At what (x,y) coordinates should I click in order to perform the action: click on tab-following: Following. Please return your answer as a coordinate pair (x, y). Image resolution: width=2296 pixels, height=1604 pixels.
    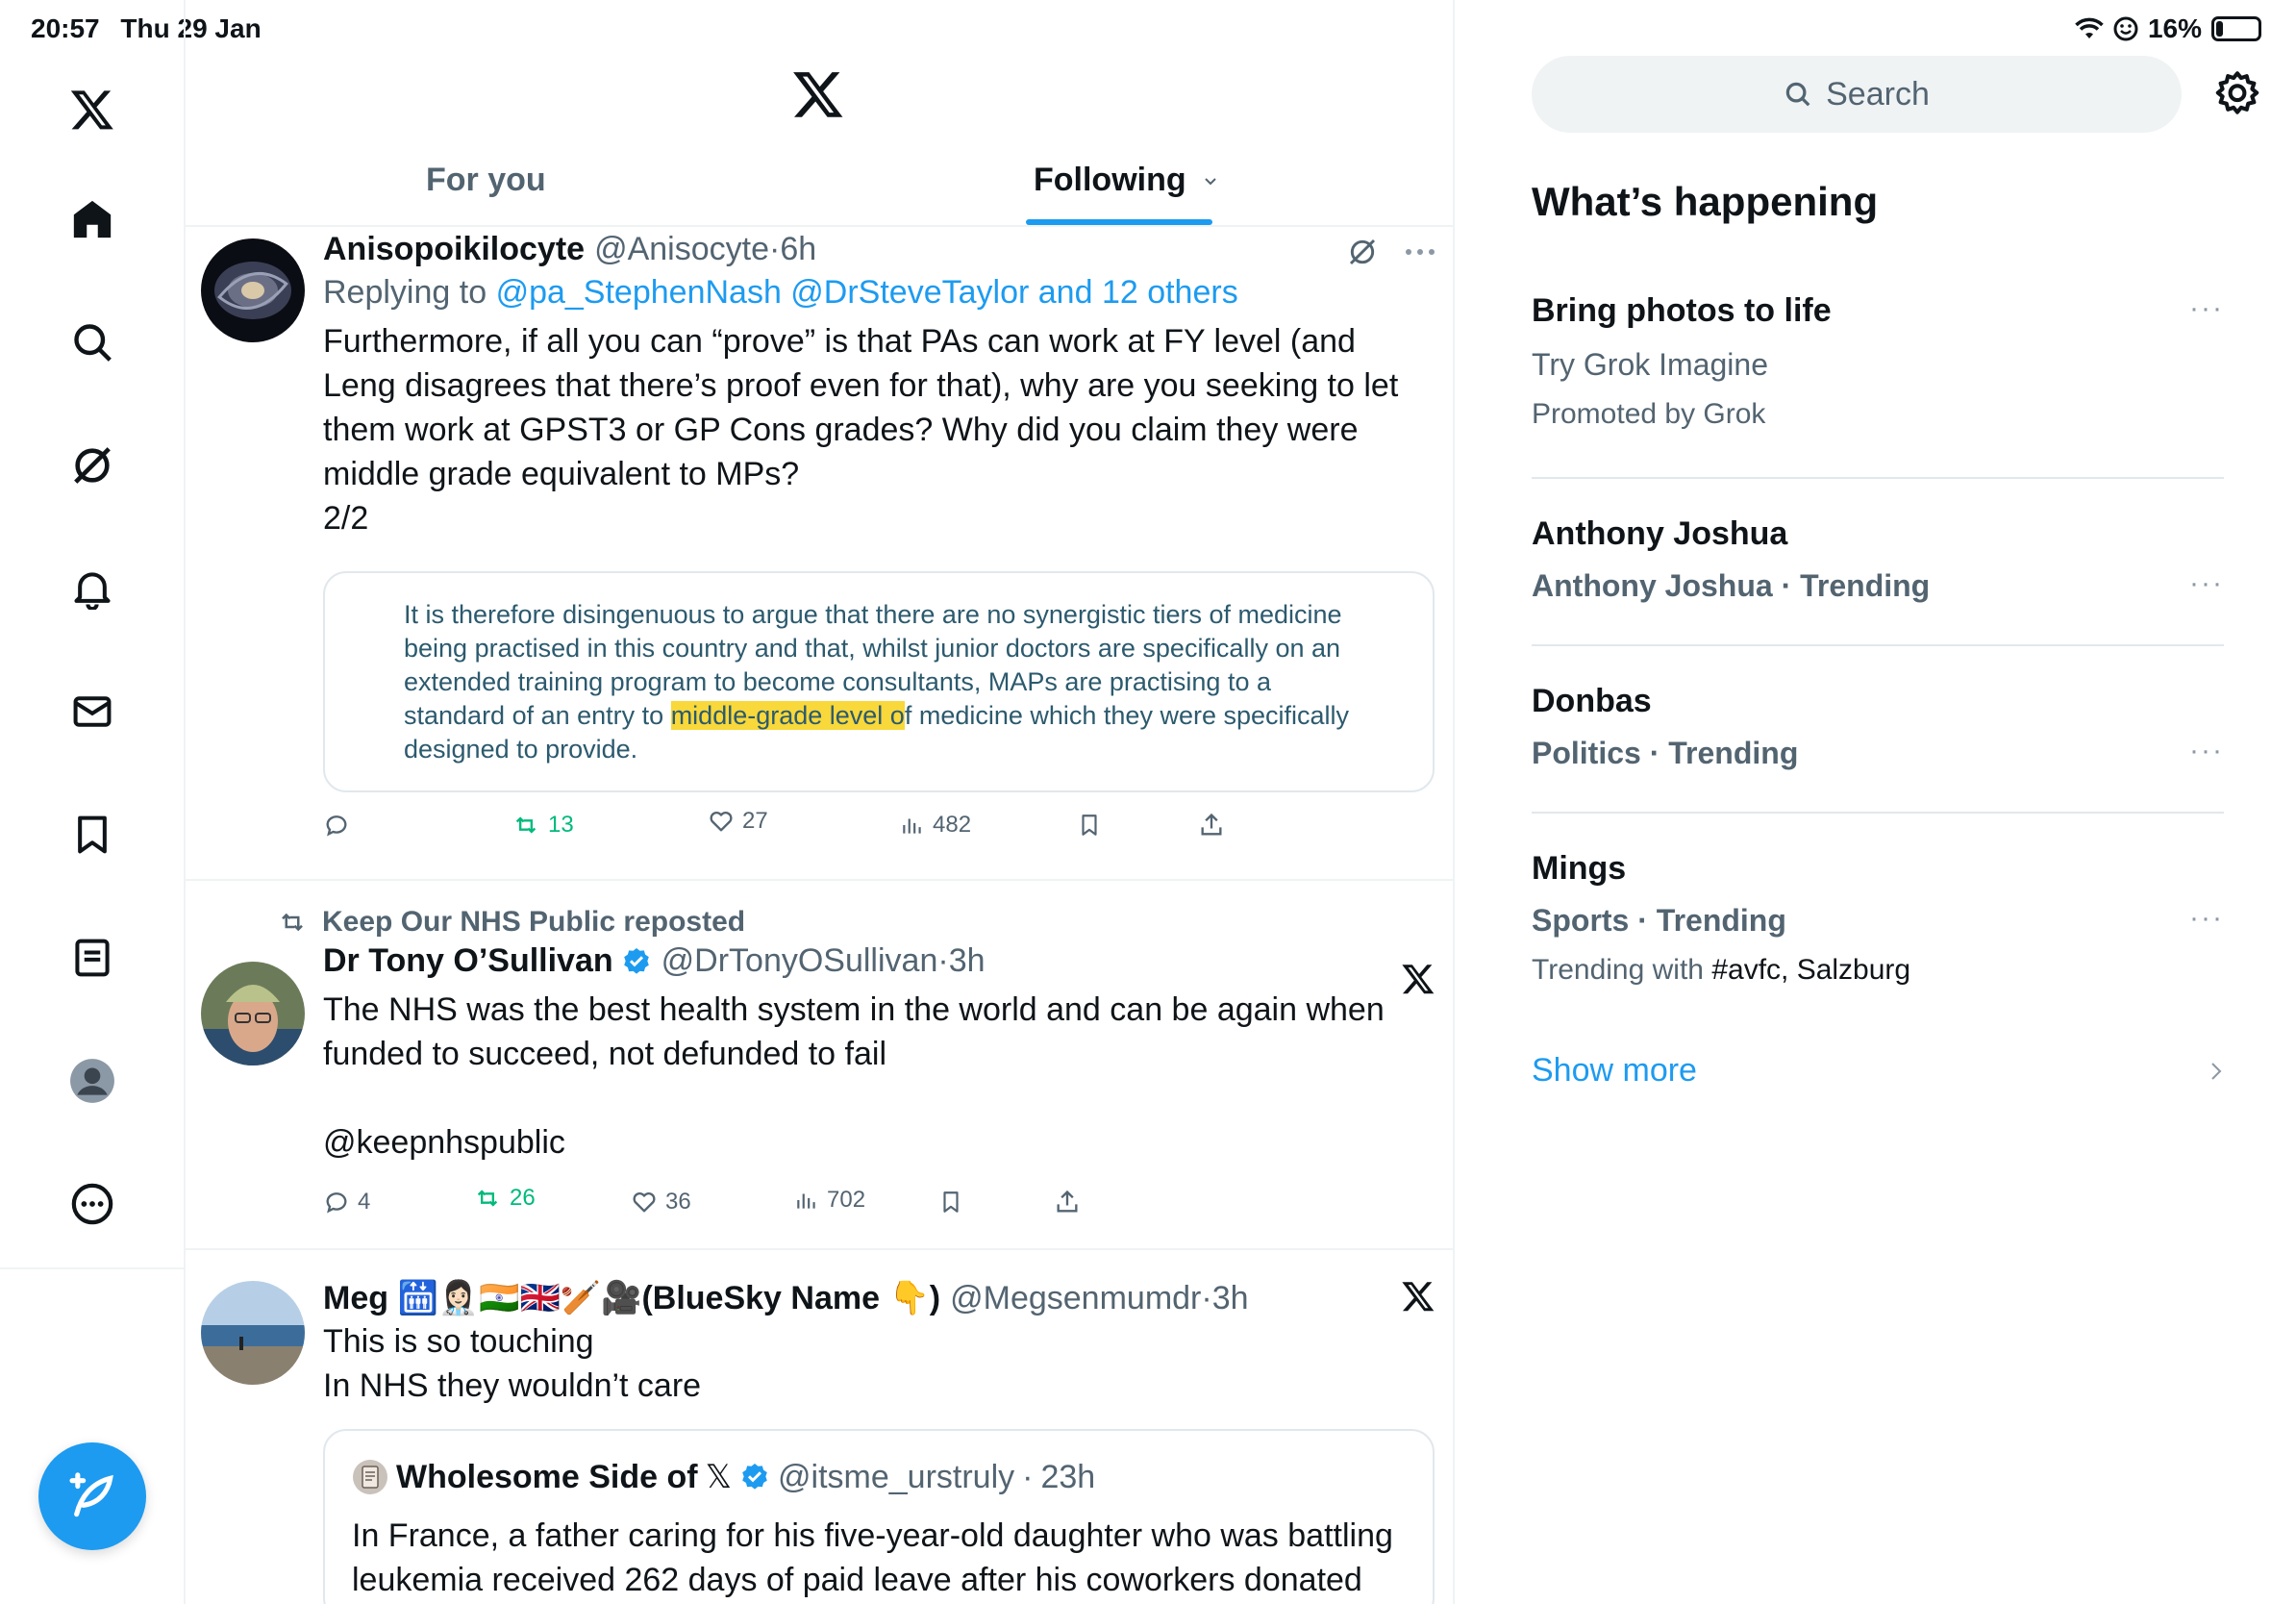
    Looking at the image, I should click on (1127, 180).